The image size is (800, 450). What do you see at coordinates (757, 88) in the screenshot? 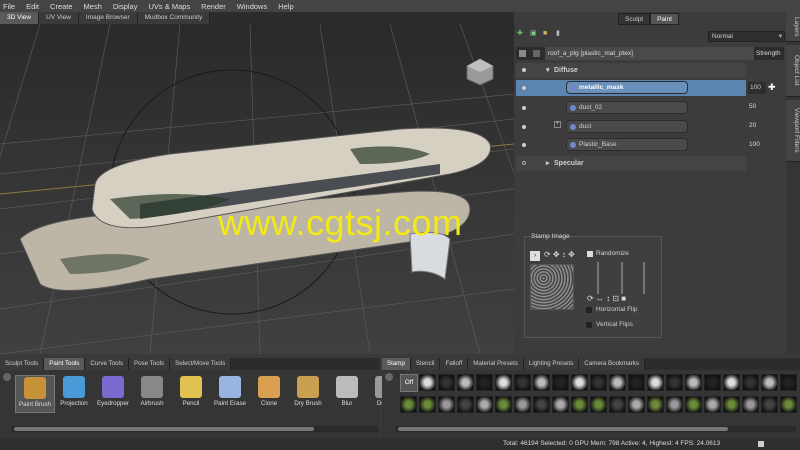
I see `strength-field: 100` at bounding box center [757, 88].